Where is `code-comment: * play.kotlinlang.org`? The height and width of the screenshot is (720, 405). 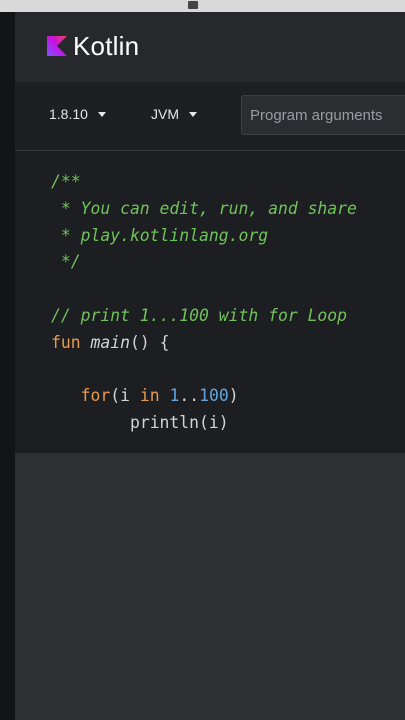 code-comment: * play.kotlinlang.org is located at coordinates (160, 235).